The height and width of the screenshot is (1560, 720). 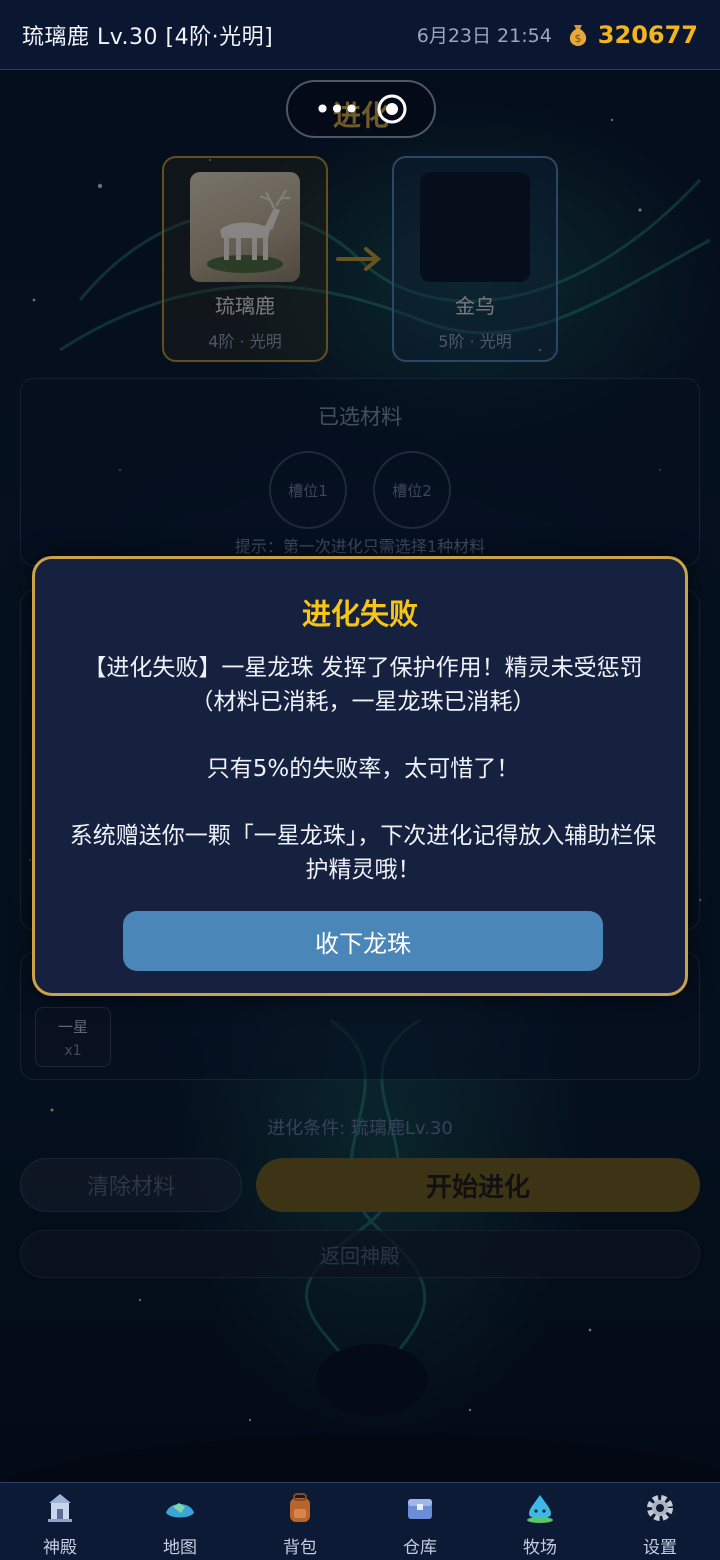 What do you see at coordinates (420, 1509) in the screenshot?
I see `warehouse-icon` at bounding box center [420, 1509].